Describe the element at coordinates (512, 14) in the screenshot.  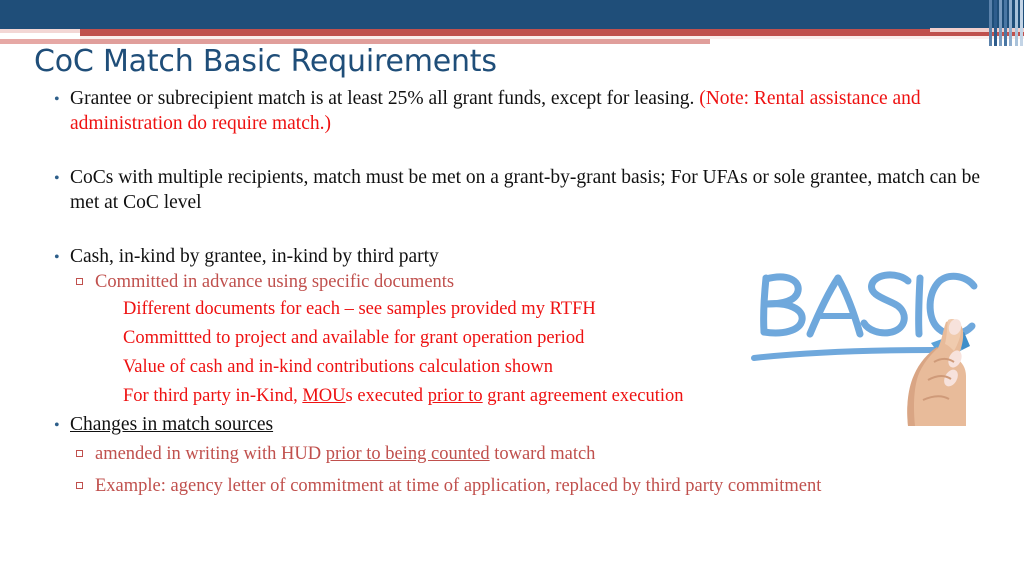
I see `header-blue-band` at that location.